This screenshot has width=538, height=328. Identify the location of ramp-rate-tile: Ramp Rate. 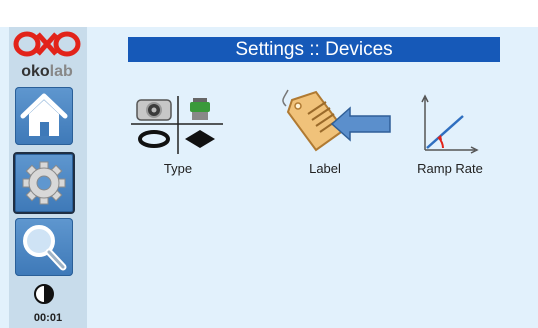
(450, 138).